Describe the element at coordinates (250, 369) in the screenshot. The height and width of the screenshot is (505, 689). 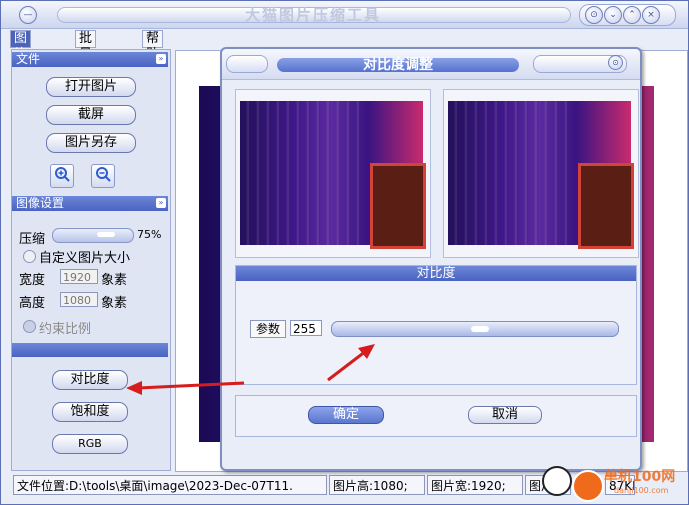
I see `annotation-arrows` at that location.